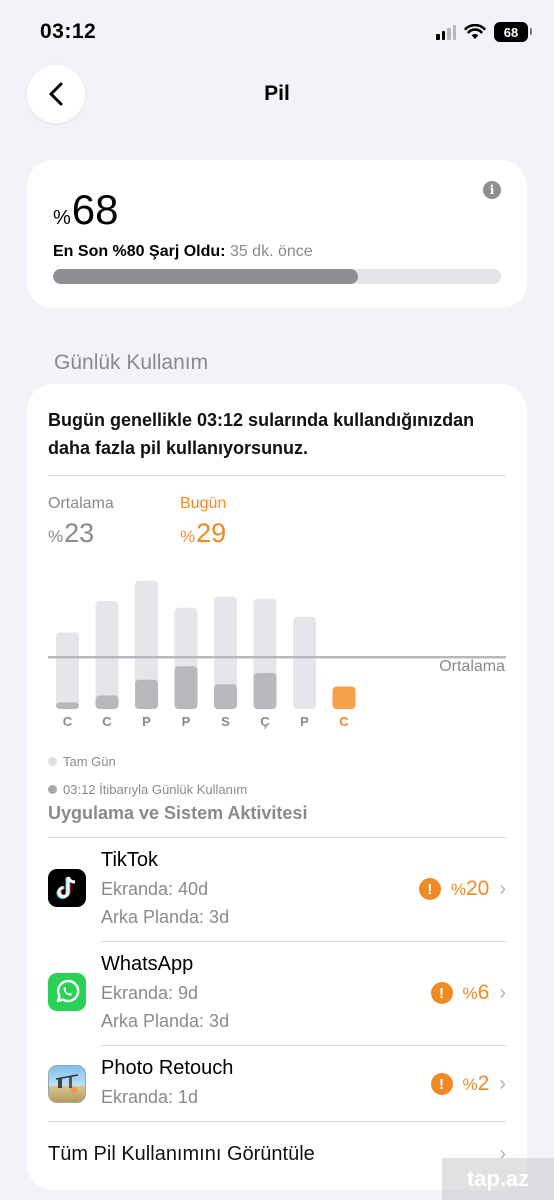 The width and height of the screenshot is (554, 1200). What do you see at coordinates (225, 721) in the screenshot?
I see `day-label: S` at bounding box center [225, 721].